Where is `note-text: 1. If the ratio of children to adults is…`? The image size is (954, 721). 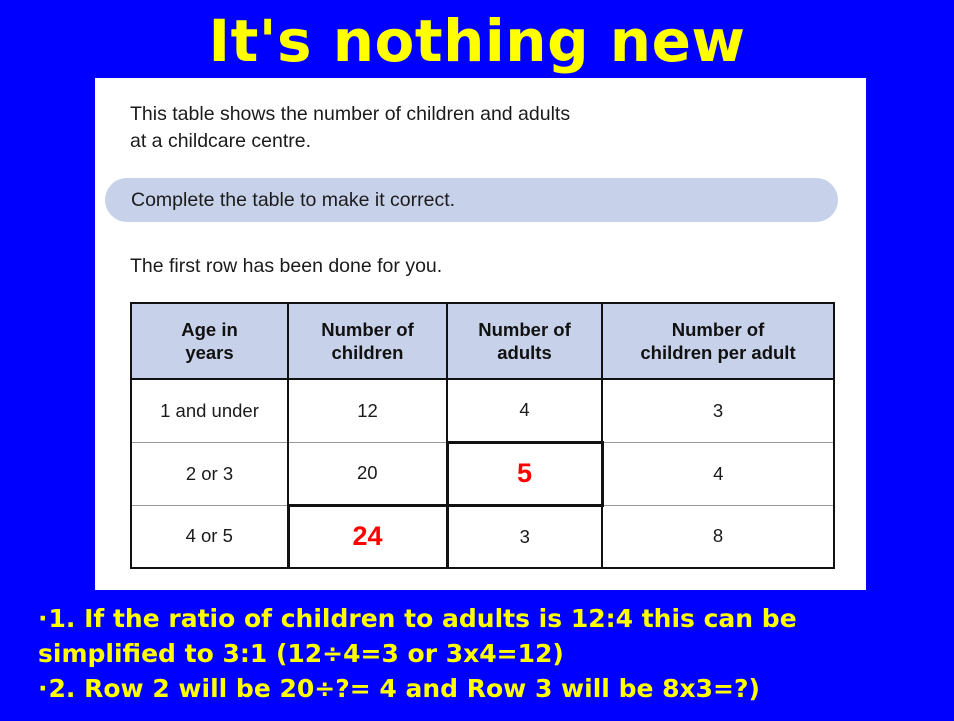
note-text: 1. If the ratio of children to adults is… is located at coordinates (417, 636).